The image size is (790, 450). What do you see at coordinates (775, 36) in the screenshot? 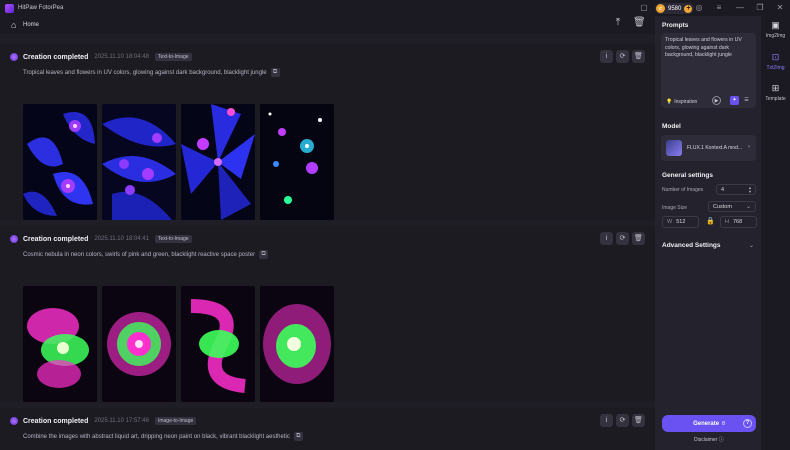
I see `rail-label: Img2Img` at bounding box center [775, 36].